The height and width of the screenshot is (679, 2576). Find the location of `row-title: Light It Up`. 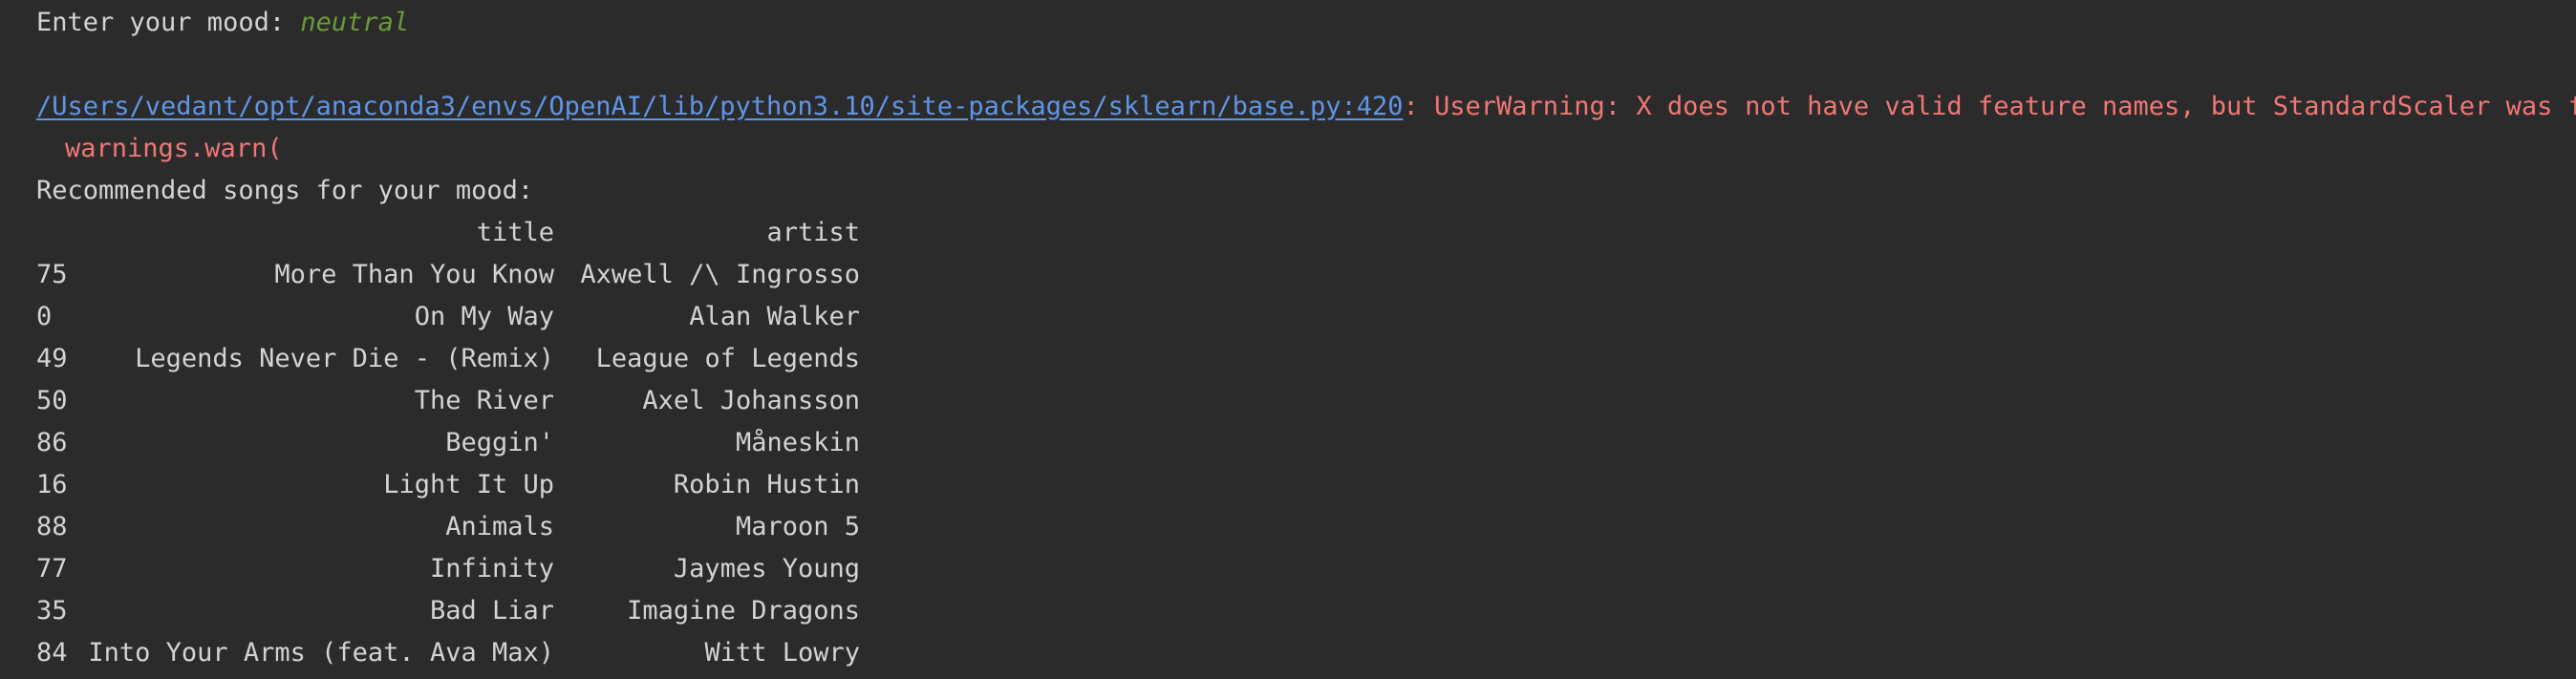

row-title: Light It Up is located at coordinates (468, 484).